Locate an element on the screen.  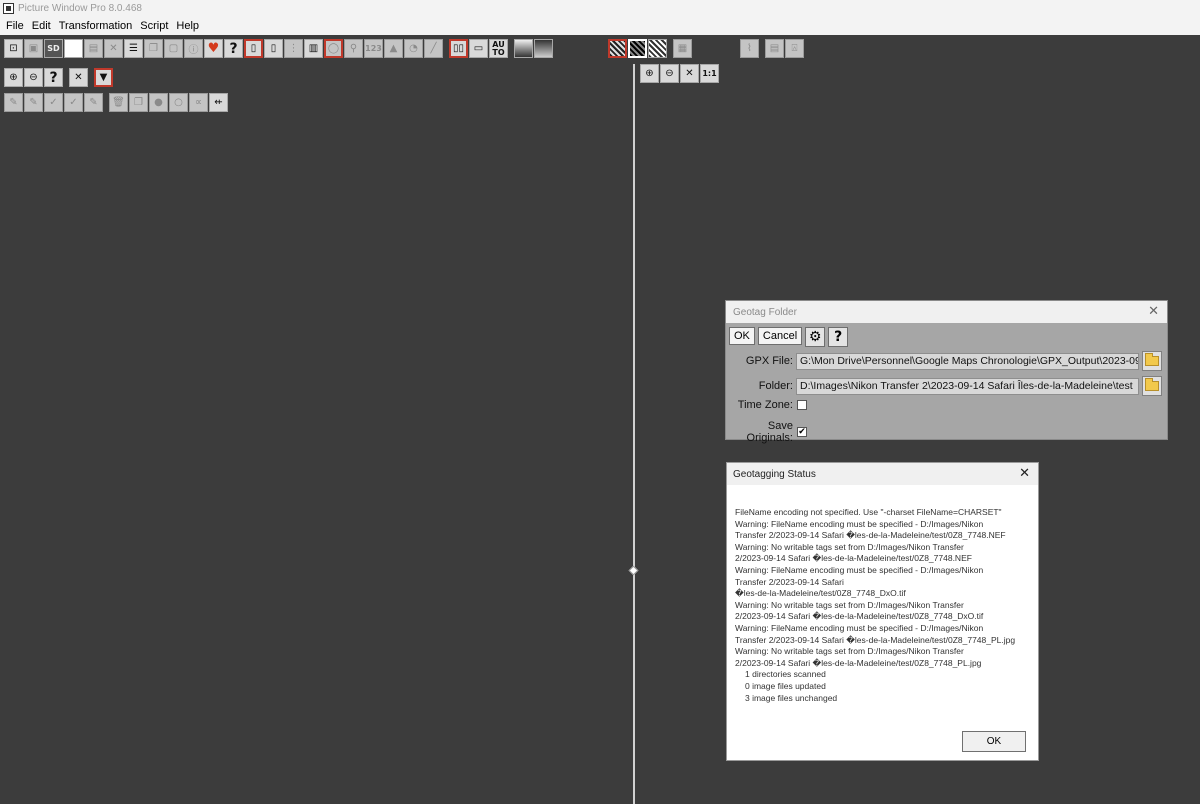
dropdown-arrow-icon: ▼ is located at coordinates (103, 77).